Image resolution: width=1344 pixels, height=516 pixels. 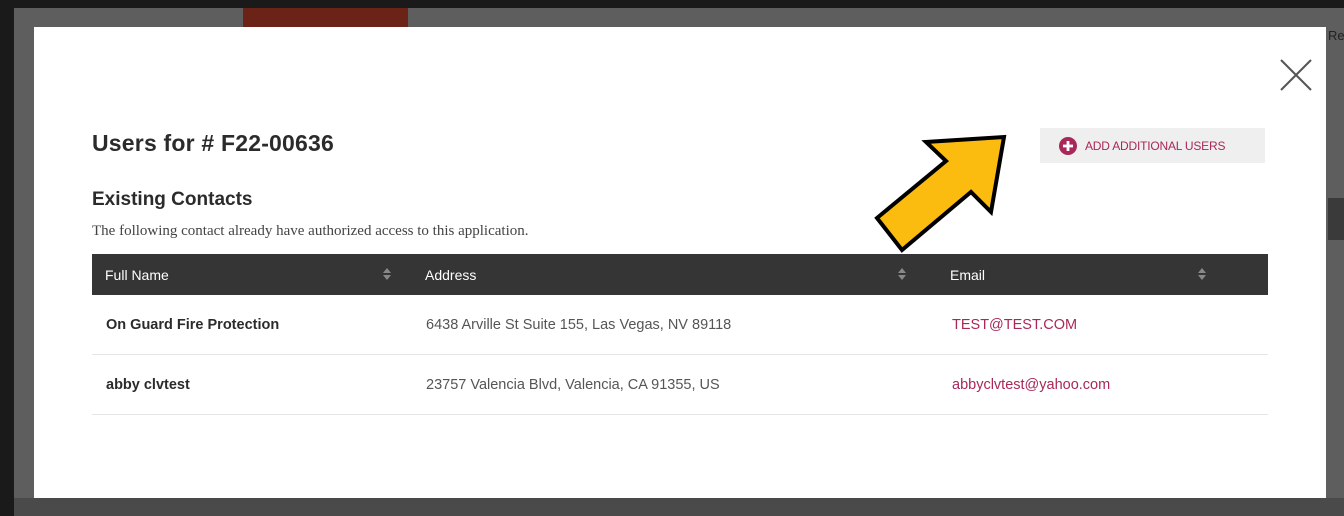 I want to click on background-side-text: Re, so click(x=1336, y=35).